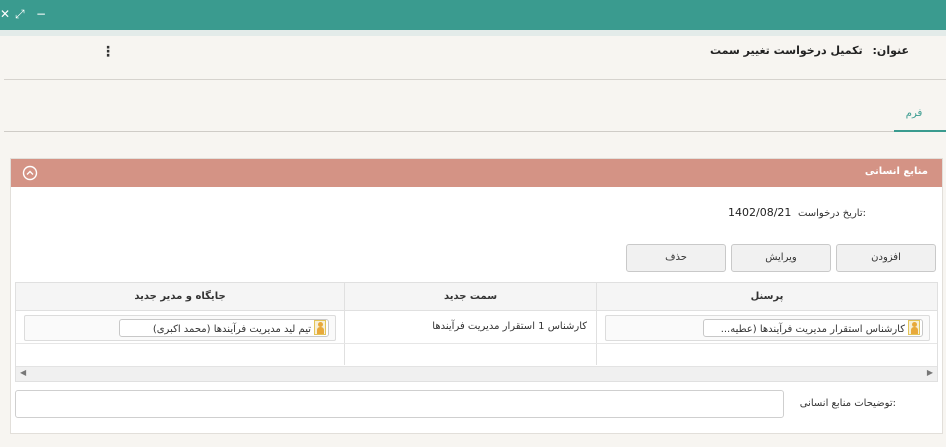 The width and height of the screenshot is (946, 447). Describe the element at coordinates (23, 372) in the screenshot. I see `scroll-left-icon: ◀` at that location.